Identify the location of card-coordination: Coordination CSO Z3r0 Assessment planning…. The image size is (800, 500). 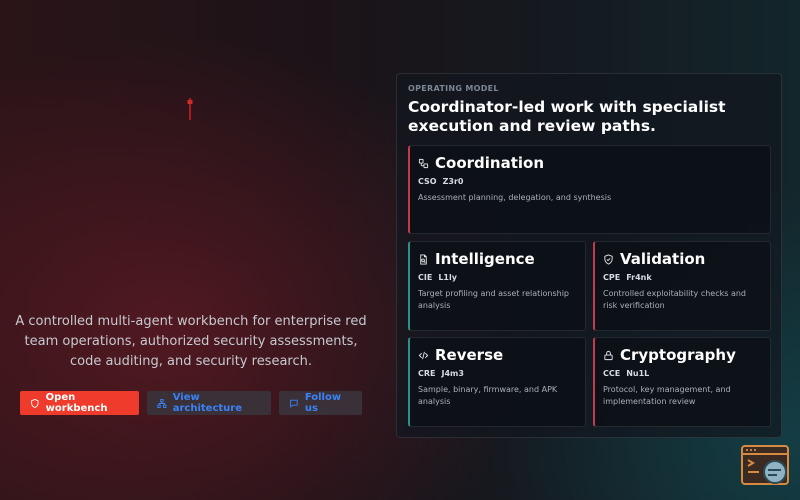
(589, 189).